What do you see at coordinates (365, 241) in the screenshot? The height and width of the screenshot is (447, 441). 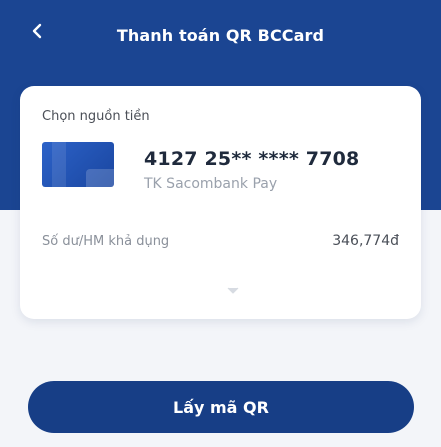 I see `balance-value: 346,774đ` at bounding box center [365, 241].